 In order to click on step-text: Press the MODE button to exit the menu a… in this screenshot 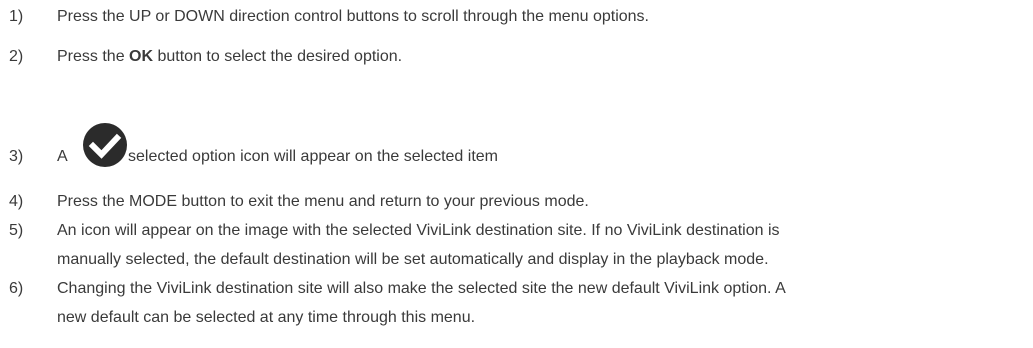, I will do `click(543, 201)`.